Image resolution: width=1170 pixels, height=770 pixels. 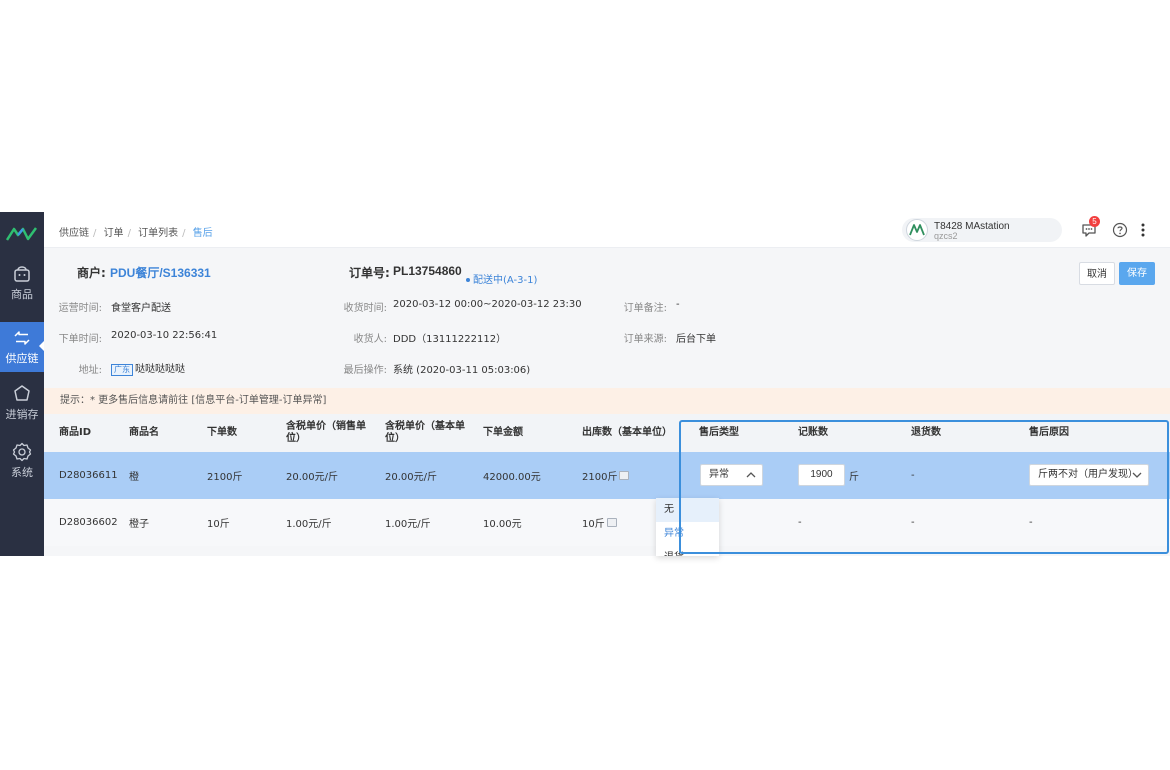 What do you see at coordinates (502, 522) in the screenshot?
I see `cell-amount: 10.00元` at bounding box center [502, 522].